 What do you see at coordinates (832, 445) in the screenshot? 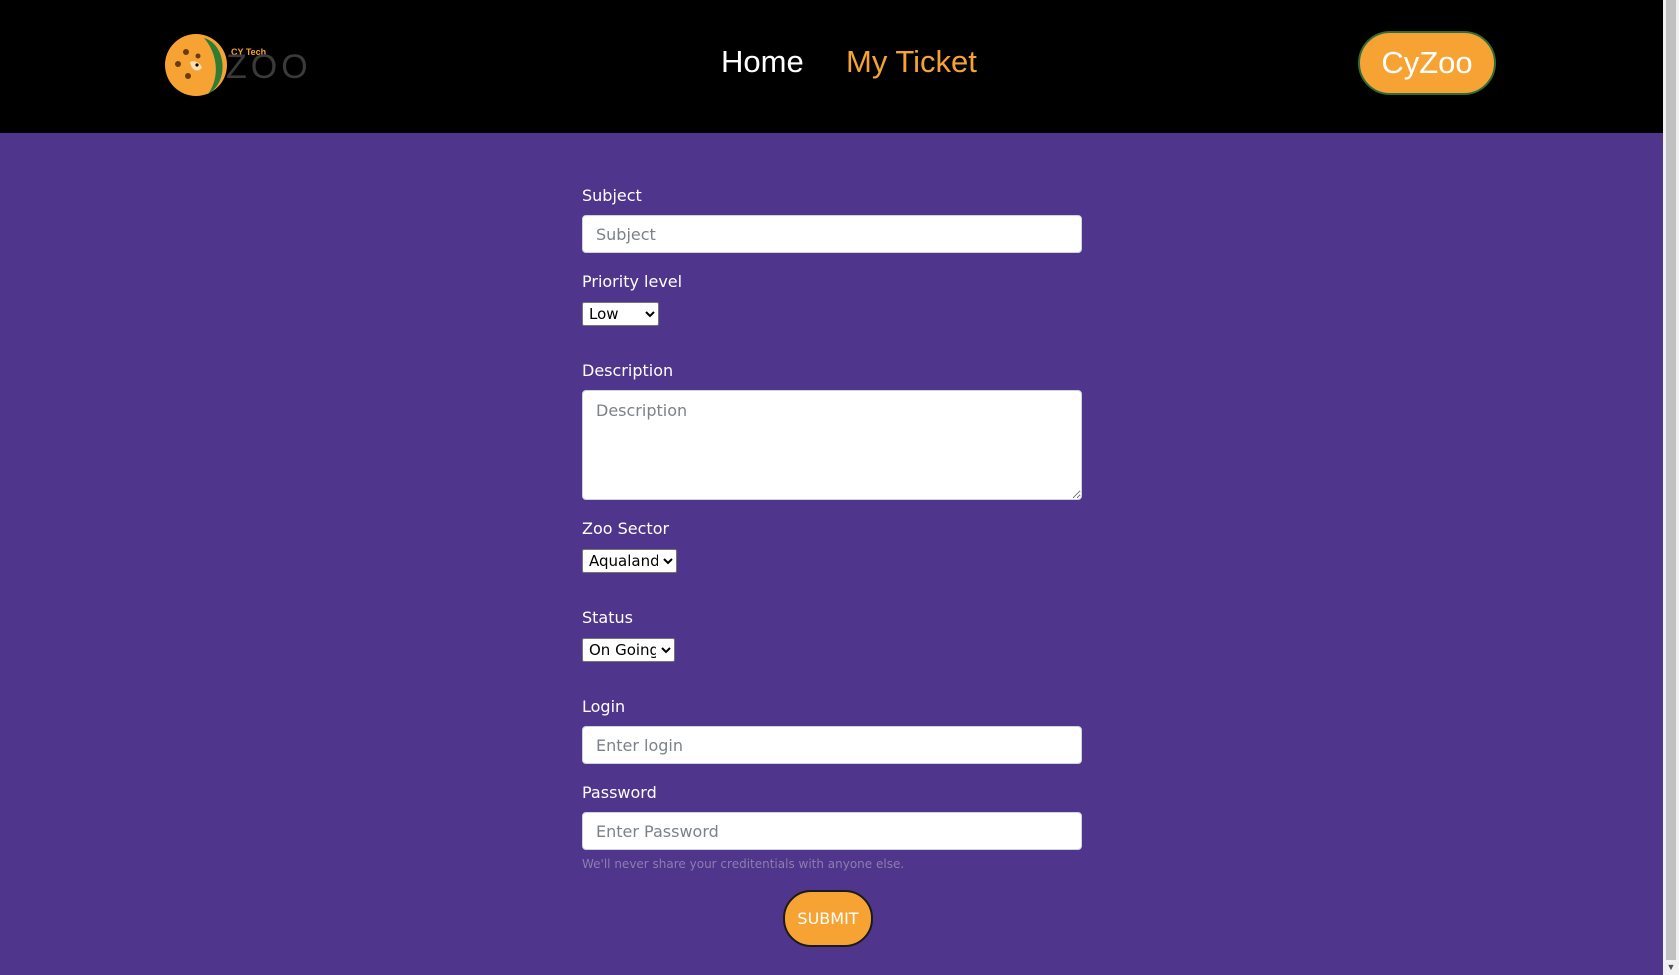
I see `description-textarea` at bounding box center [832, 445].